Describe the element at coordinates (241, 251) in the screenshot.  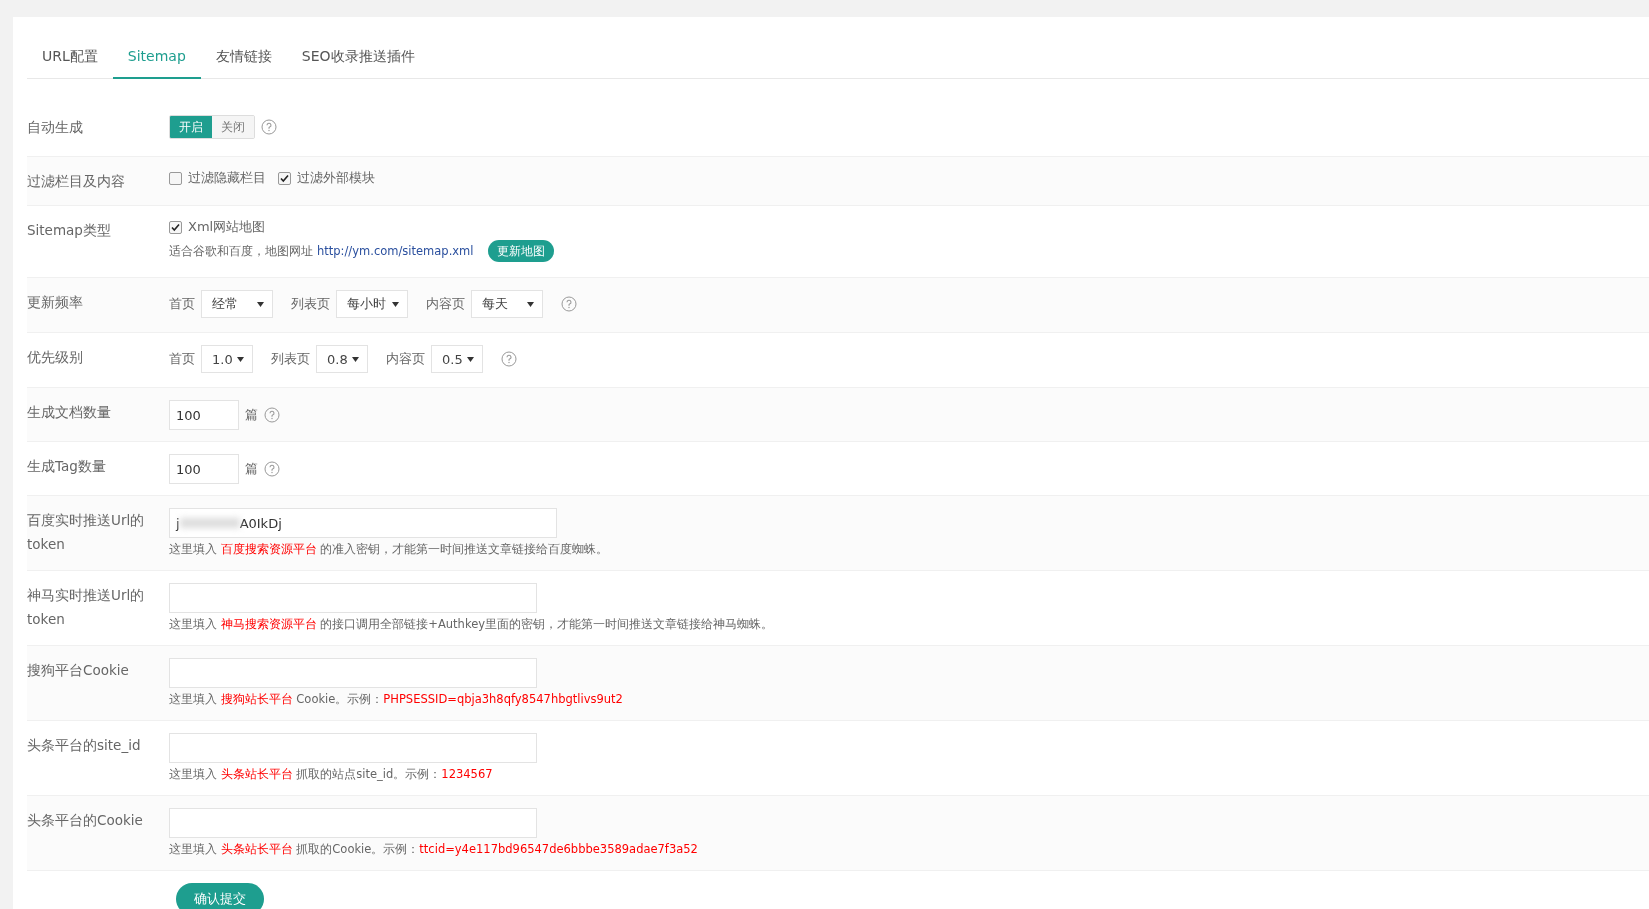
I see `note-text: 适合谷歌和百度，地图网址` at that location.